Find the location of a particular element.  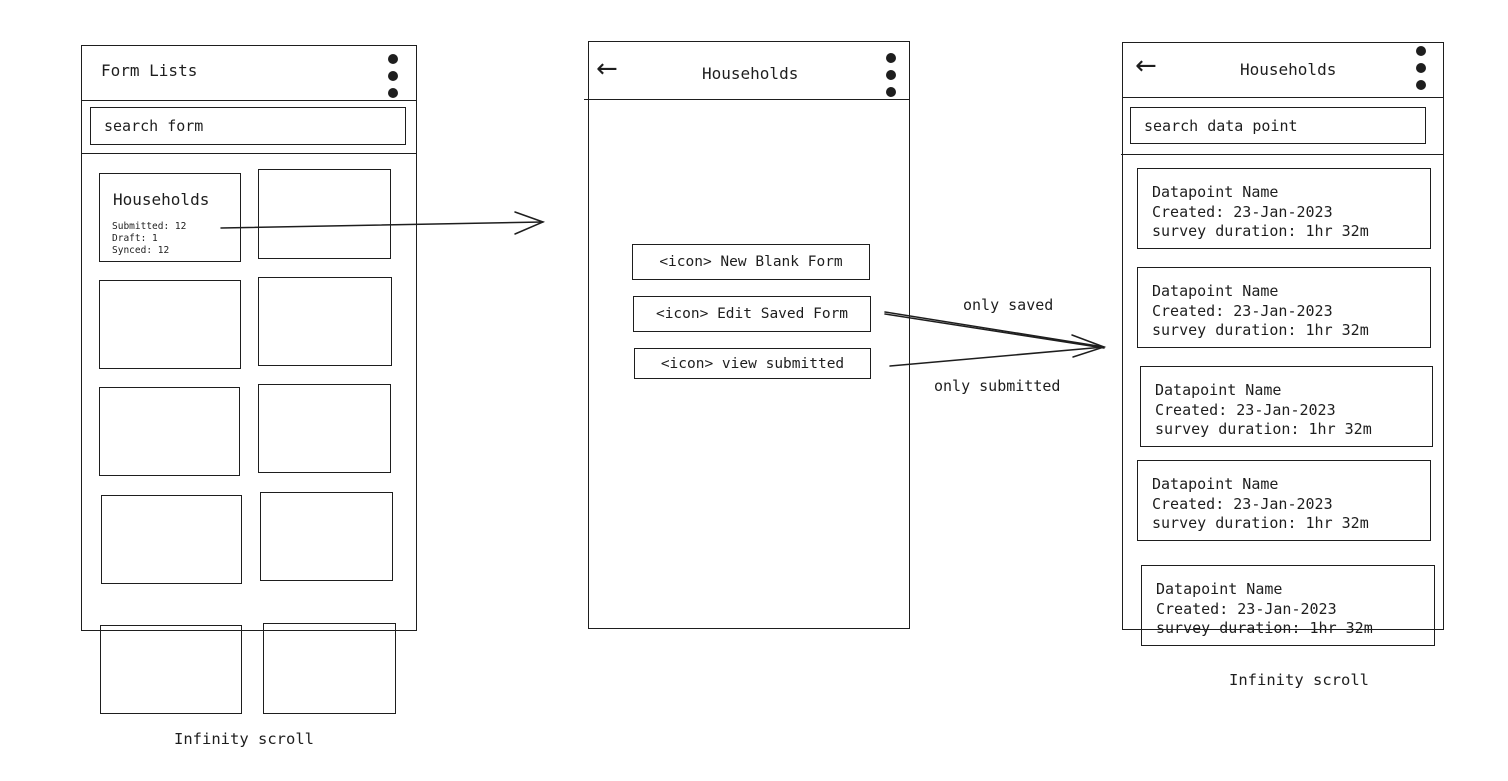

arrow-view-submitted-to-datapoints is located at coordinates (997, 356).